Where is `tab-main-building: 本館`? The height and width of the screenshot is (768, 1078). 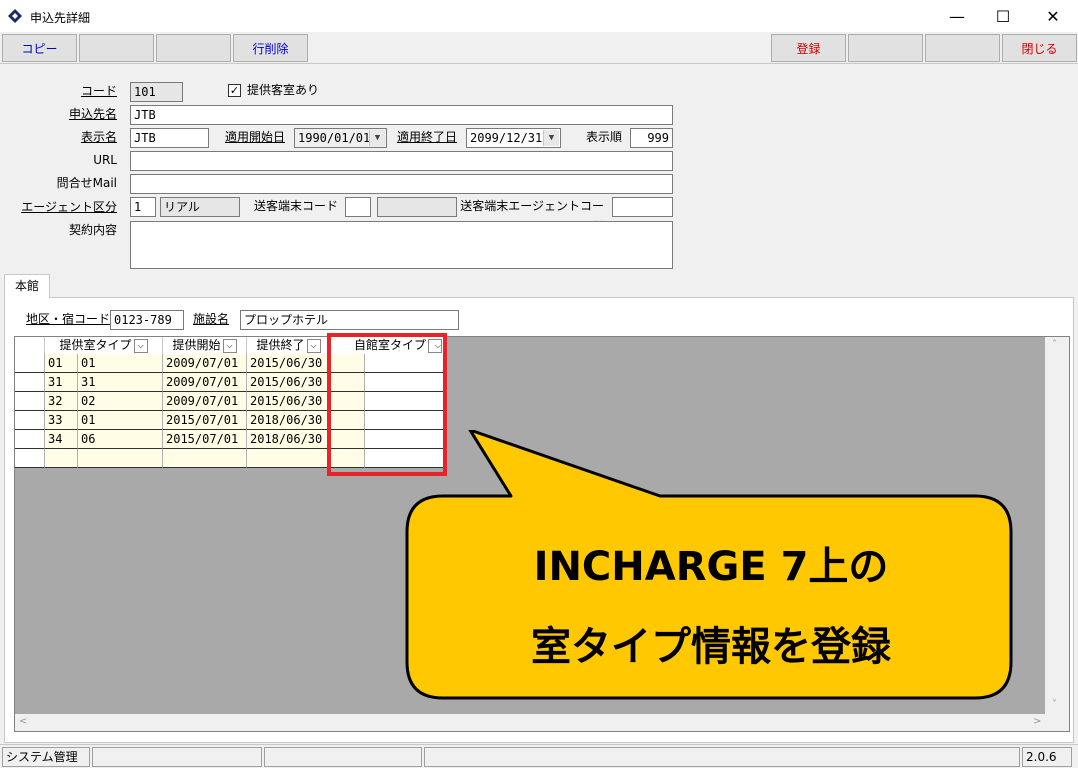 tab-main-building: 本館 is located at coordinates (27, 286).